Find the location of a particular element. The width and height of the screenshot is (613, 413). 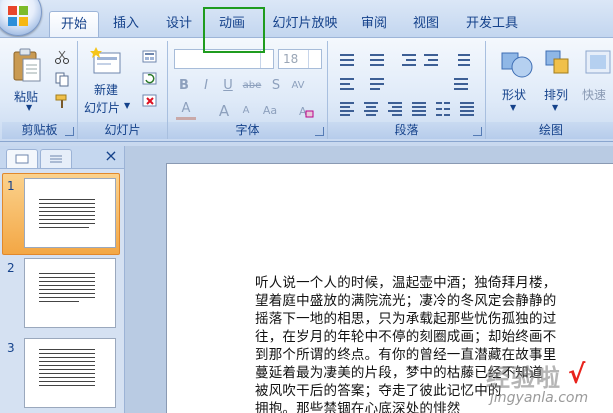

italic-button: I is located at coordinates (206, 86).